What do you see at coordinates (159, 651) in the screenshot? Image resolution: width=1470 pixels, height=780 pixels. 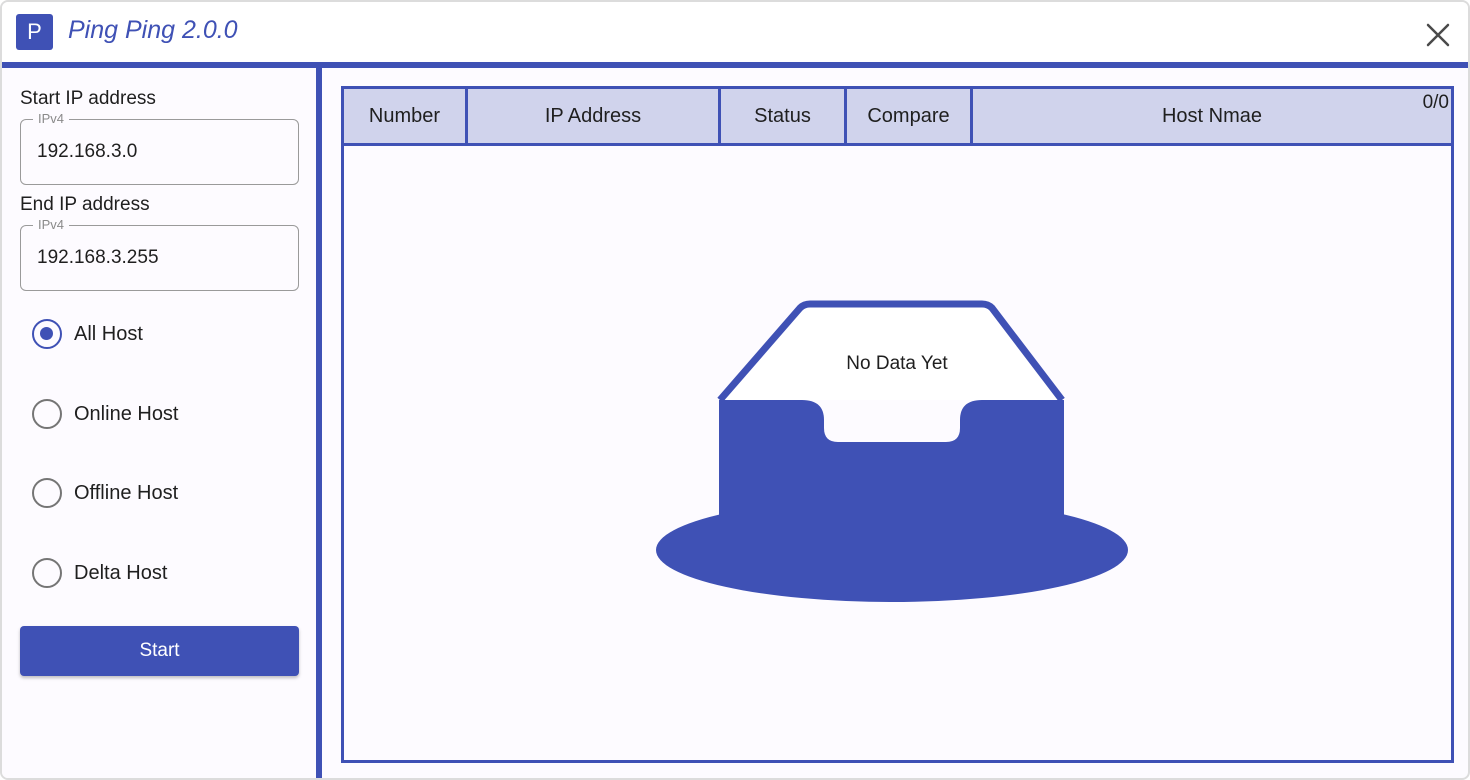 I see `start-button: Start` at bounding box center [159, 651].